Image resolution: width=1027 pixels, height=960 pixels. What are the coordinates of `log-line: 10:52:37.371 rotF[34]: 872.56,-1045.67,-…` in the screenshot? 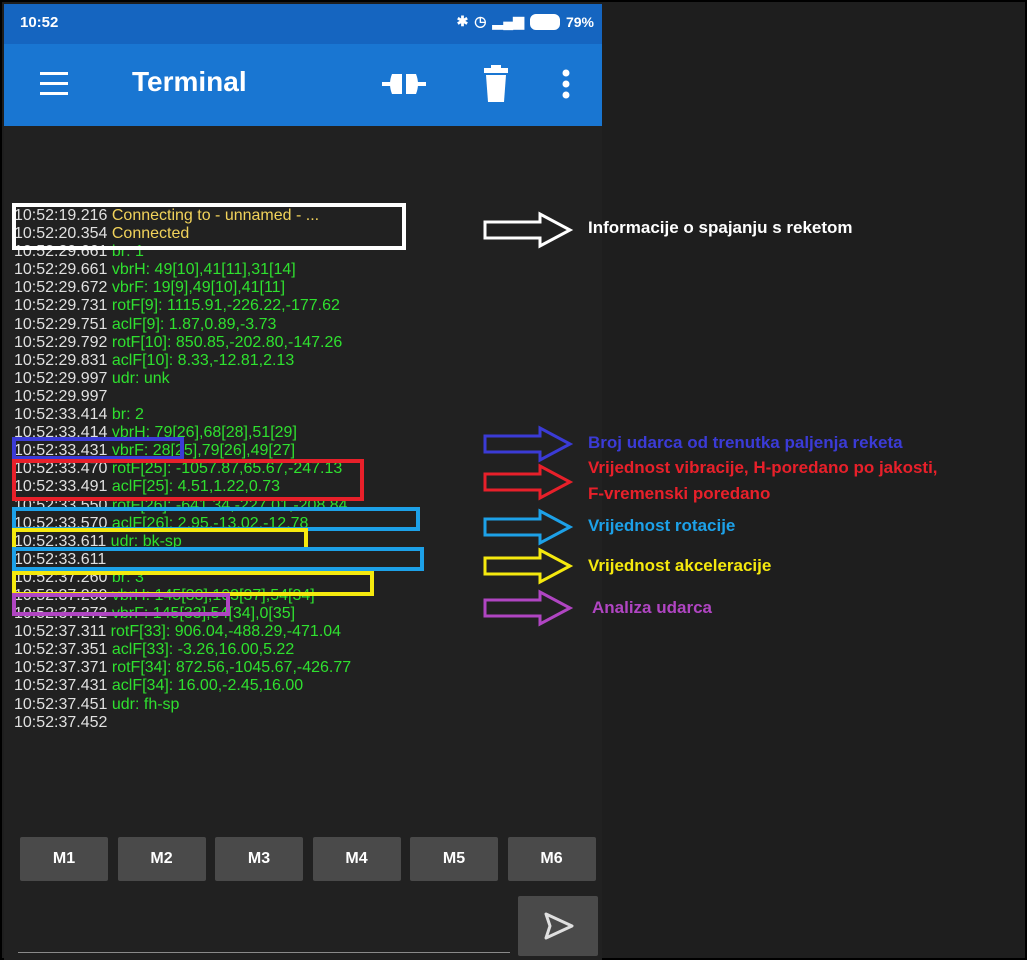 It's located at (304, 668).